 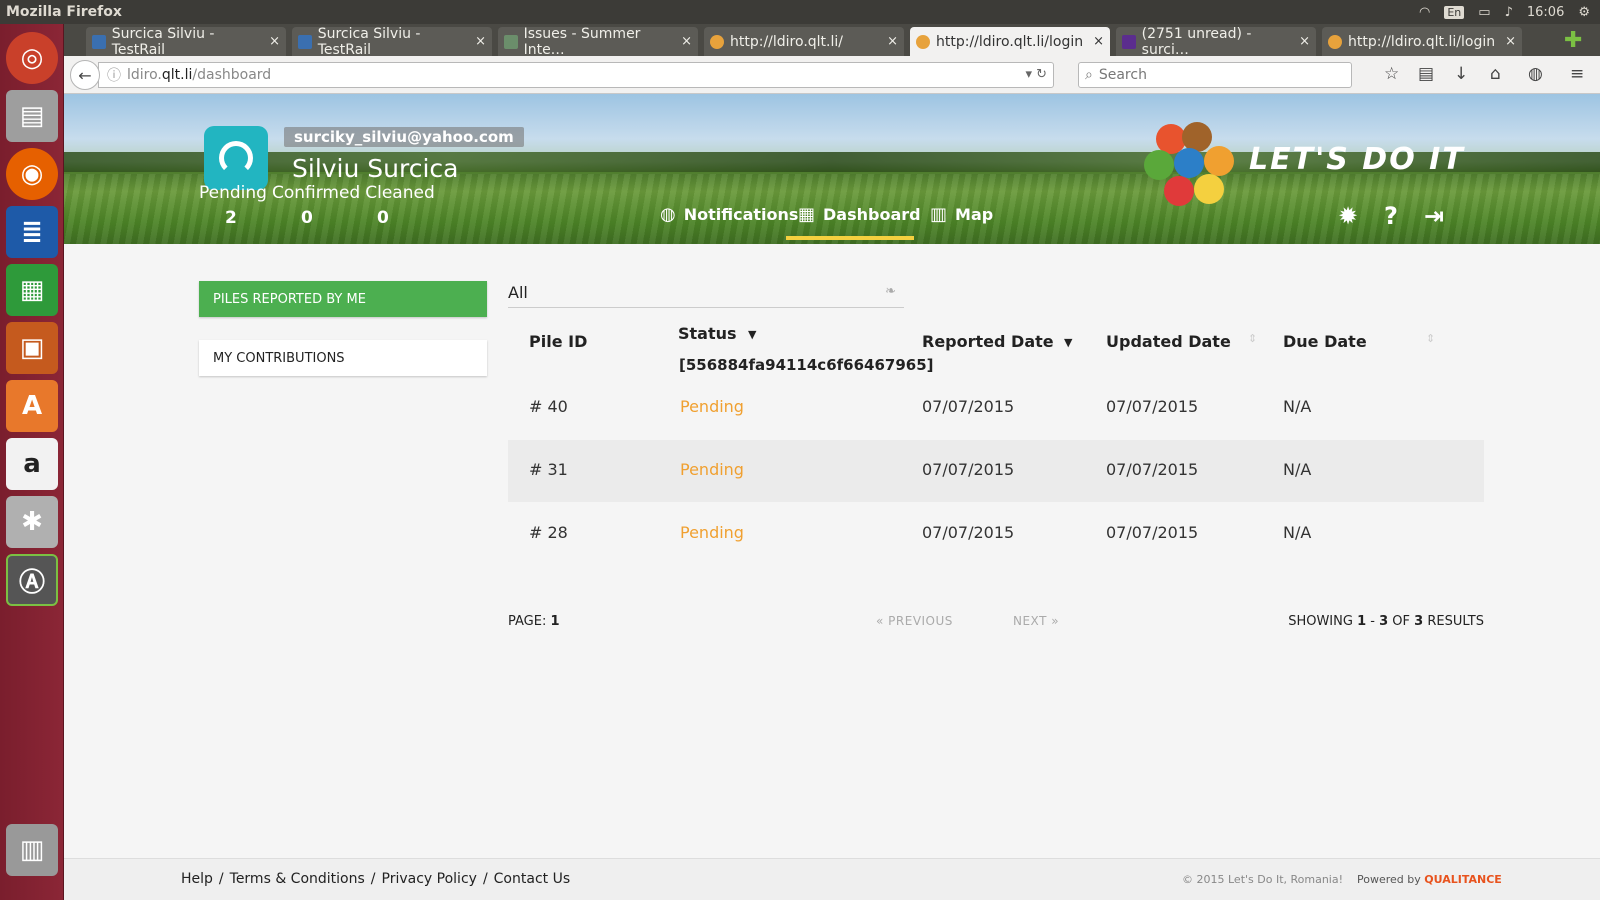 I want to click on user-email: surciky_silviu@yahoo.com, so click(x=404, y=137).